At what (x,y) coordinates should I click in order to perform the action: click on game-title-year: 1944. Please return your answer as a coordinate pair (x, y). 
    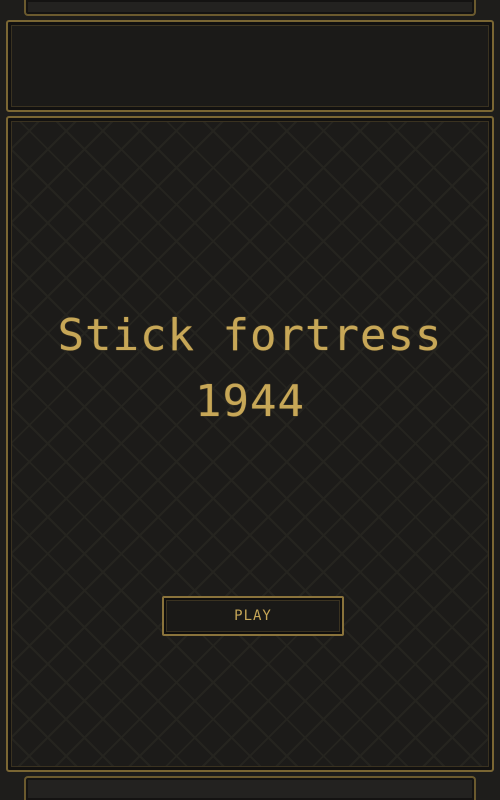
    Looking at the image, I should click on (250, 401).